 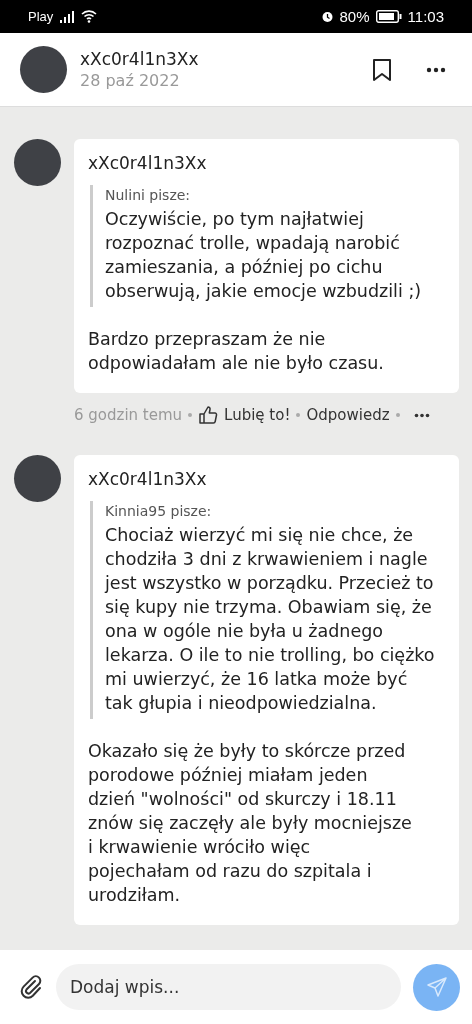 What do you see at coordinates (388, 16) in the screenshot?
I see `battery-icon` at bounding box center [388, 16].